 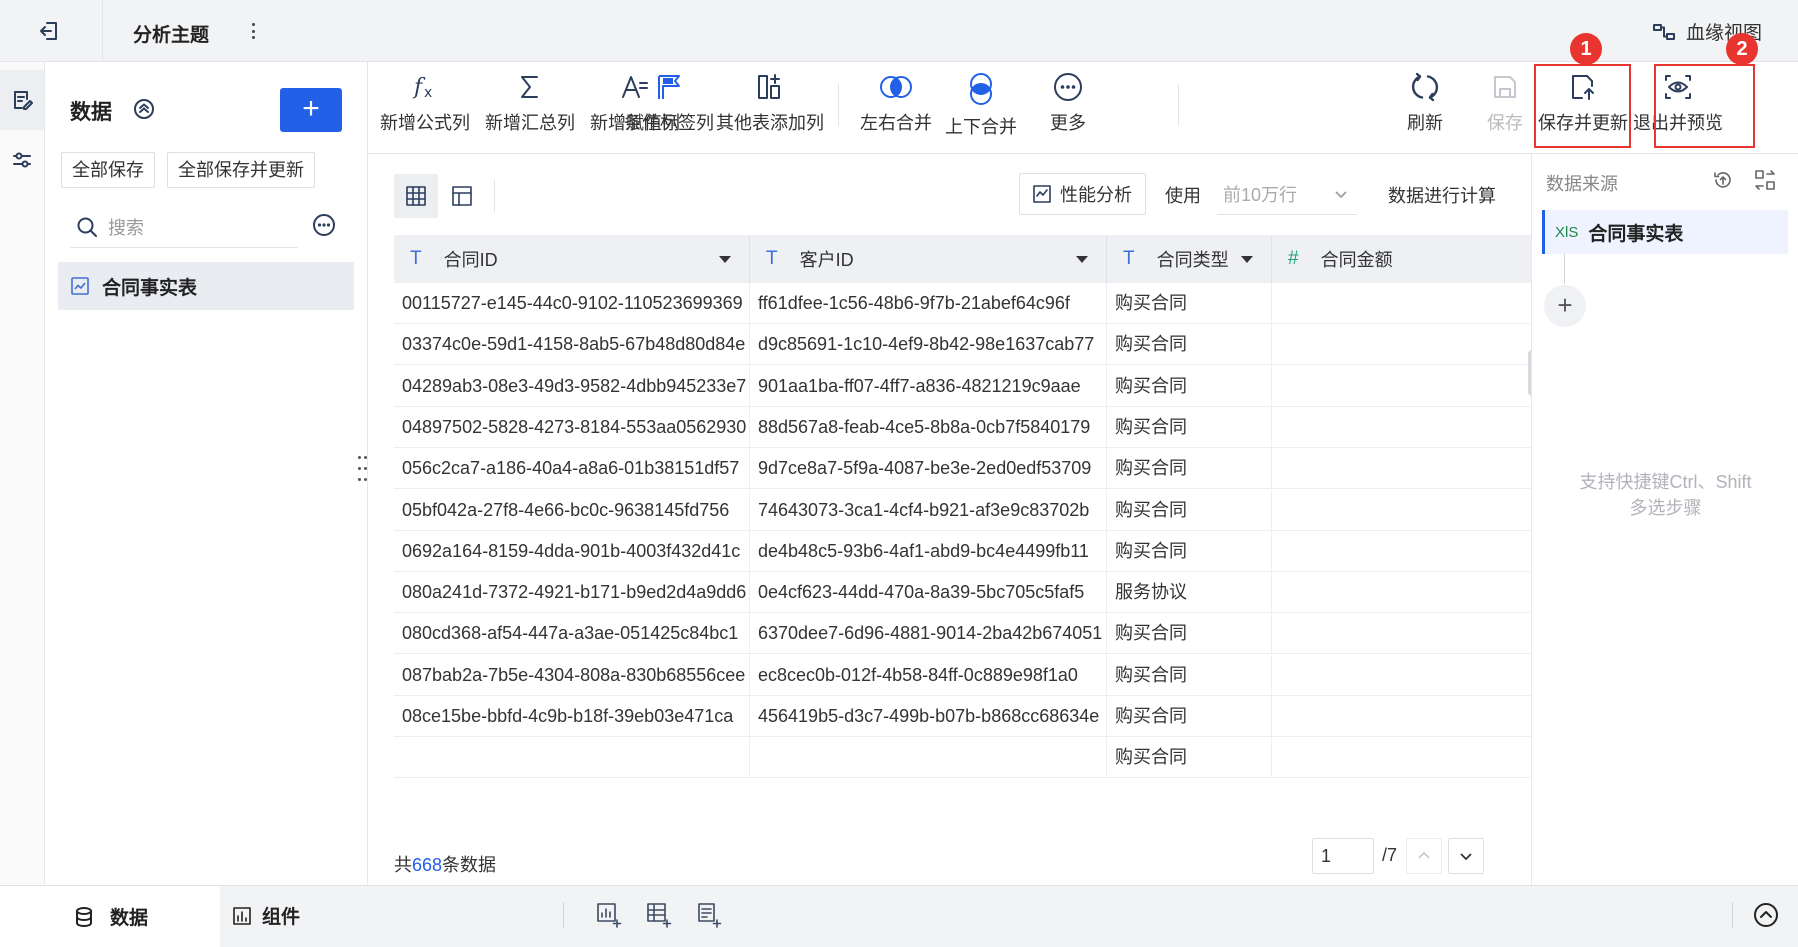 I want to click on table-cell: 04289ab3-08e3-49d3-9582-4dbb945233e7, so click(x=572, y=386).